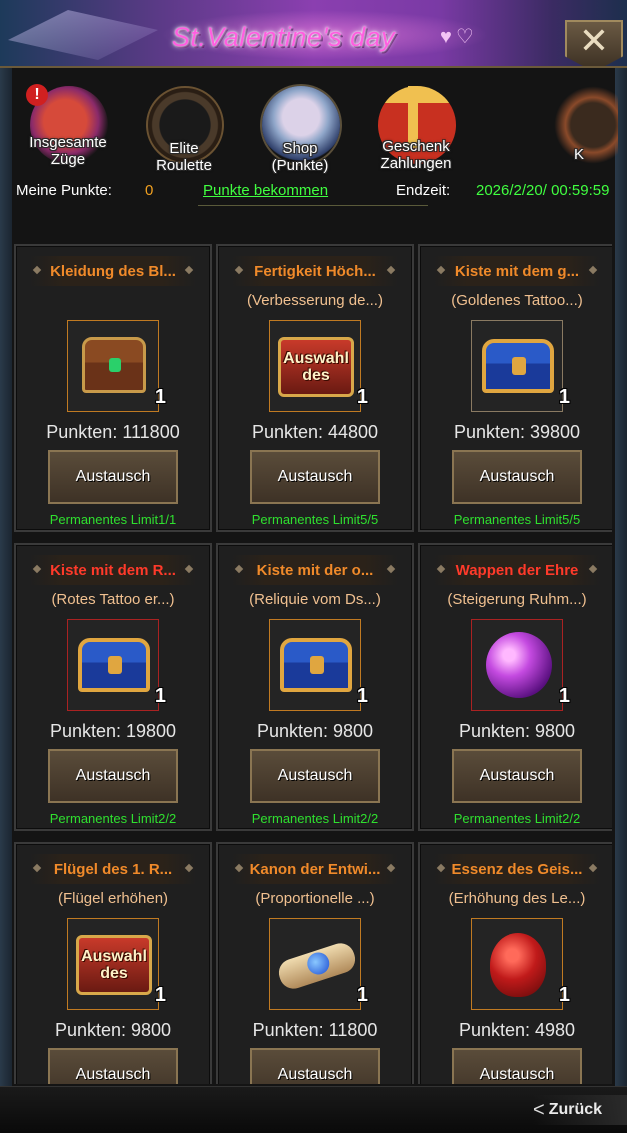 Image resolution: width=627 pixels, height=1133 pixels. Describe the element at coordinates (315, 898) in the screenshot. I see `item-subtitle: (Proportionelle ...)` at that location.